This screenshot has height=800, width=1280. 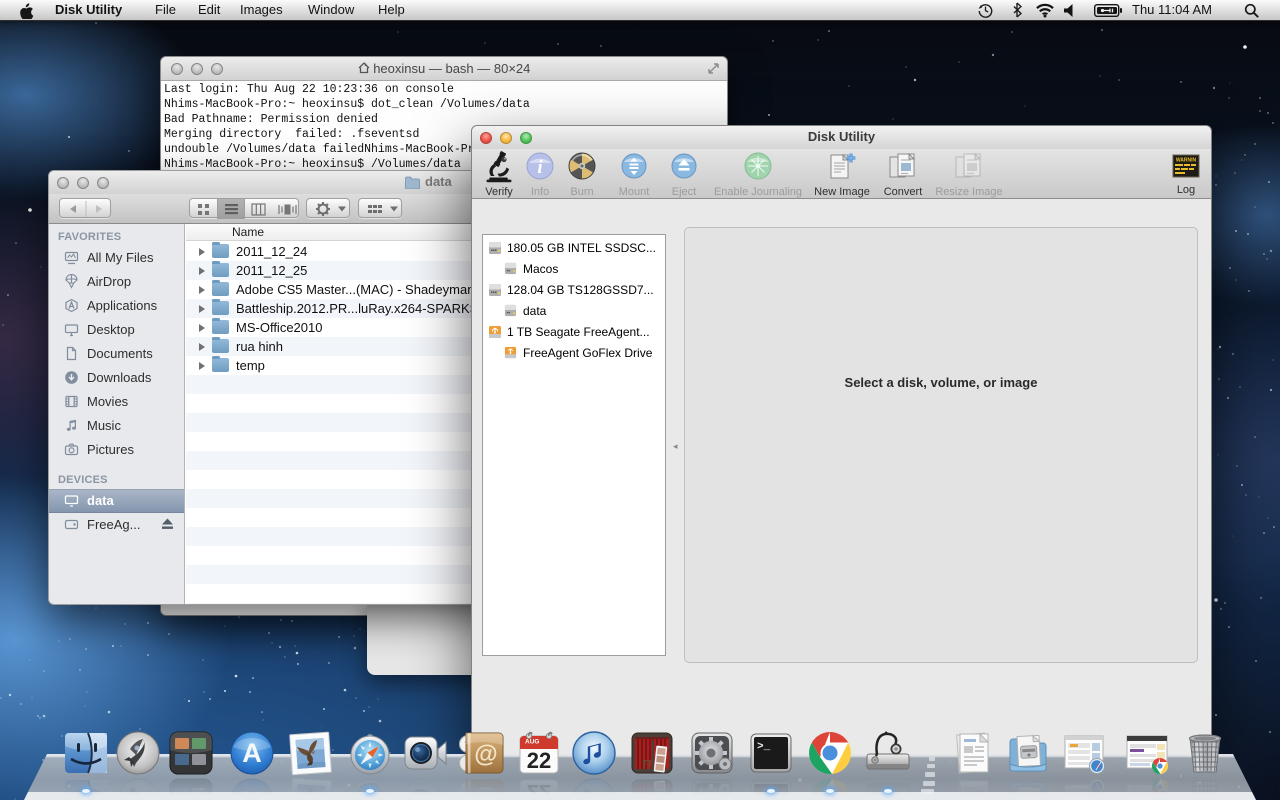 What do you see at coordinates (532, 742) in the screenshot?
I see `svg-text: AUG` at bounding box center [532, 742].